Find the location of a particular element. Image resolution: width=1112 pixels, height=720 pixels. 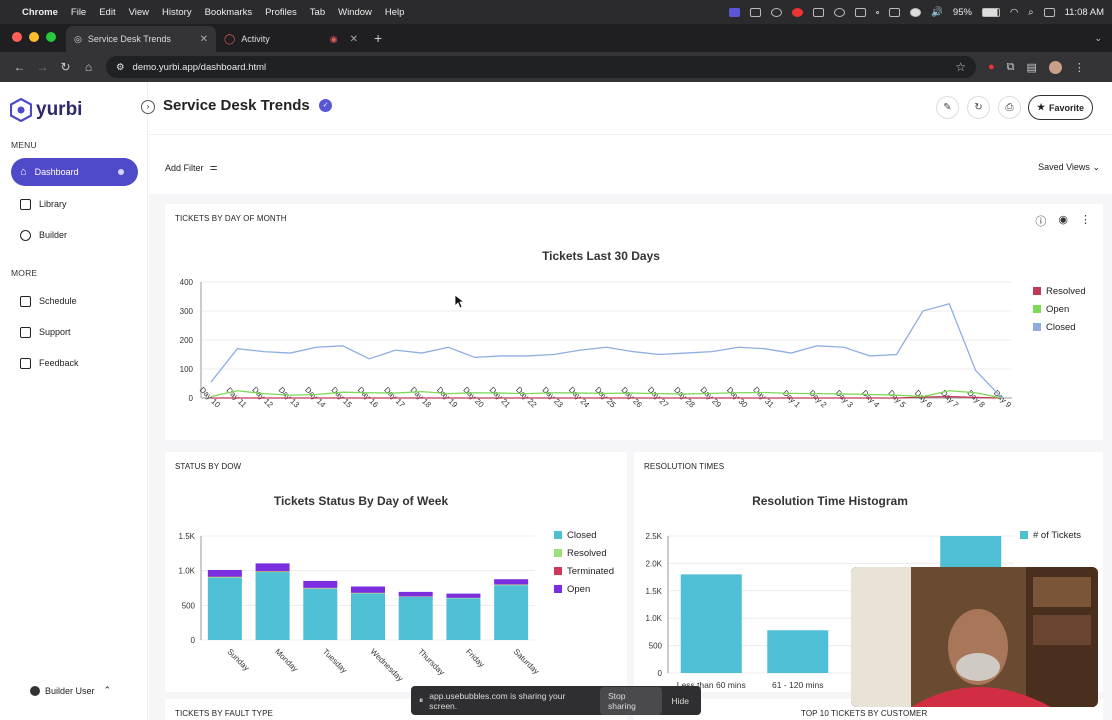

menu-file: File is located at coordinates (78, 12).